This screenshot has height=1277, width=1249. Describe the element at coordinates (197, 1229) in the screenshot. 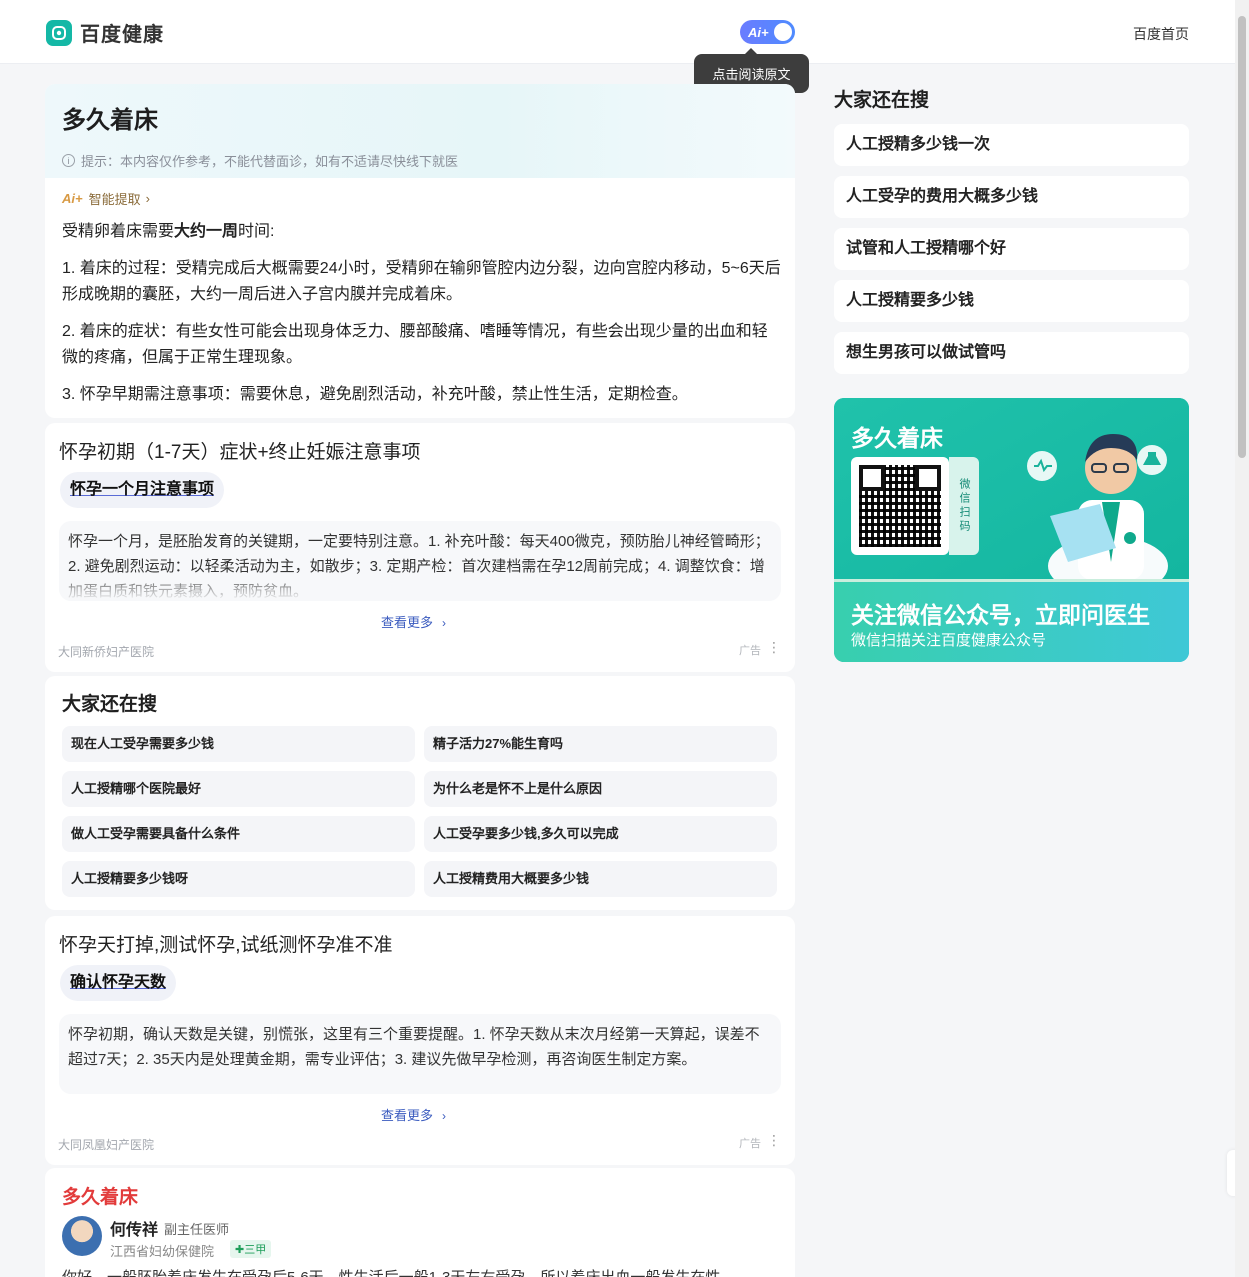

I see `doctor-rank: 副主任医师` at that location.